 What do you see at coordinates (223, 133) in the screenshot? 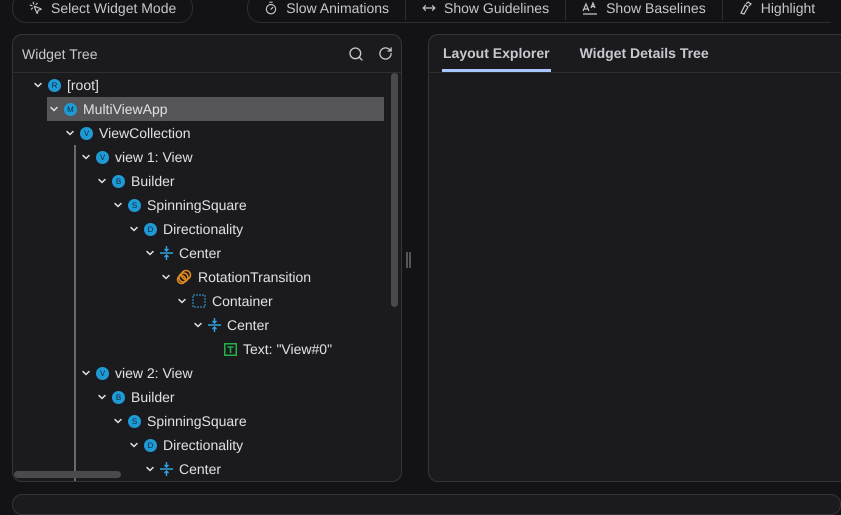
I see `tree-row: V ViewCollection` at bounding box center [223, 133].